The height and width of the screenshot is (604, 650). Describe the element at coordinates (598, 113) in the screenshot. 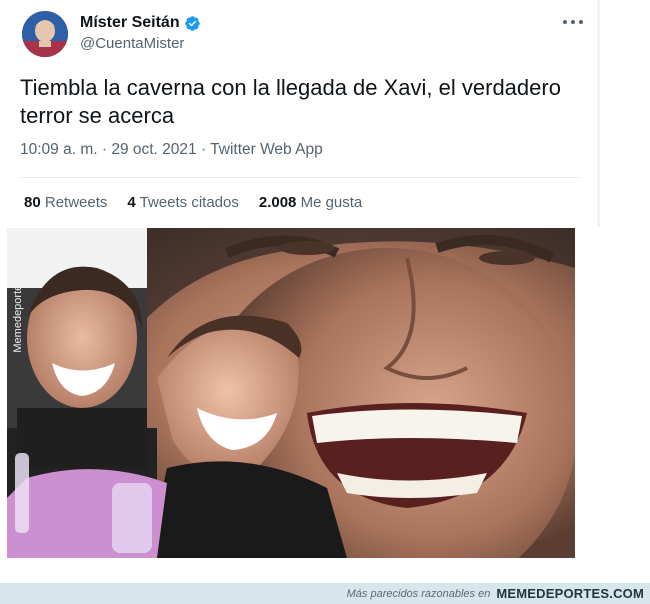

I see `scroll-edge` at that location.